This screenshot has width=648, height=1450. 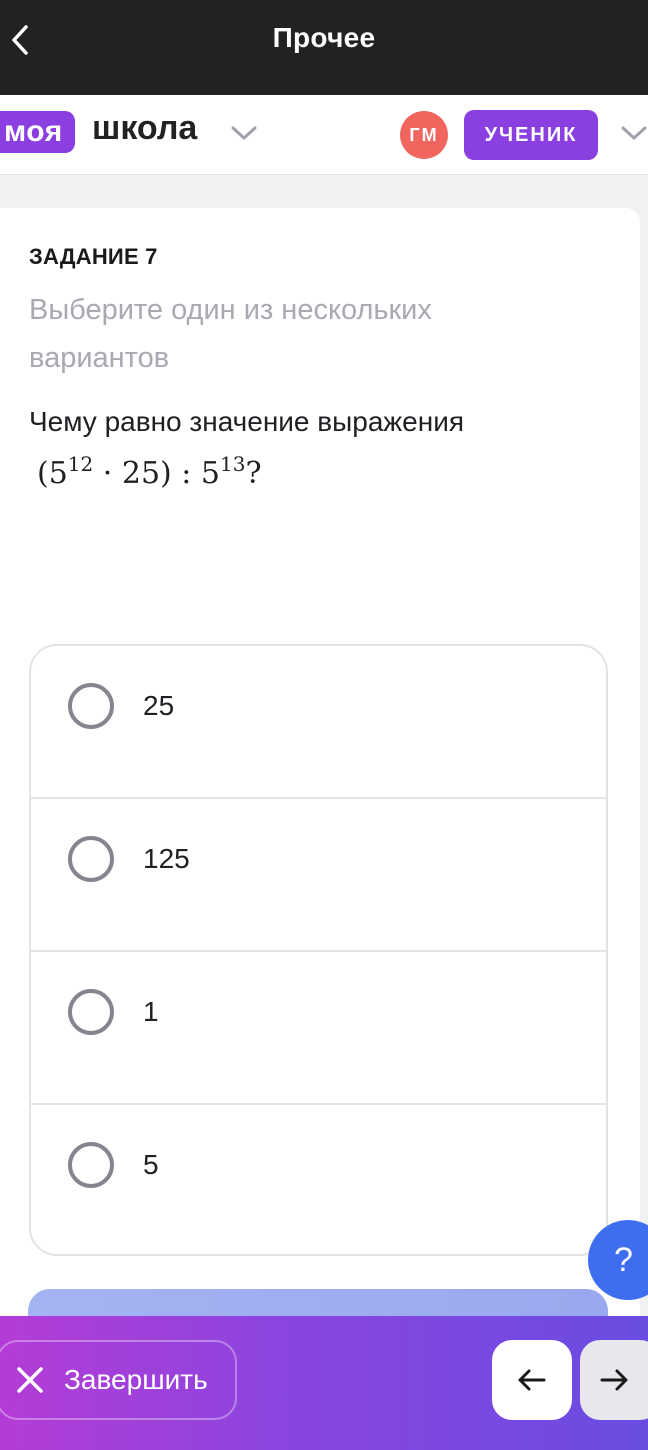 I want to click on formula-exponent: 13, so click(x=233, y=464).